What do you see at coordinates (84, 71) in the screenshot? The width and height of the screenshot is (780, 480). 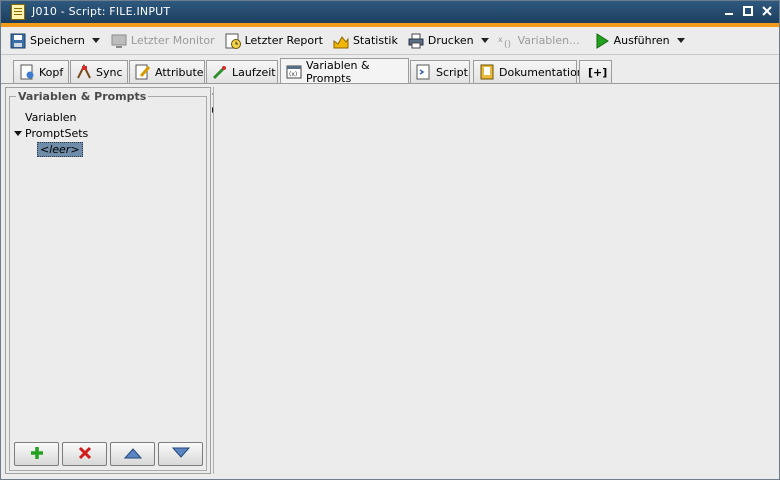 I see `sync-icon` at bounding box center [84, 71].